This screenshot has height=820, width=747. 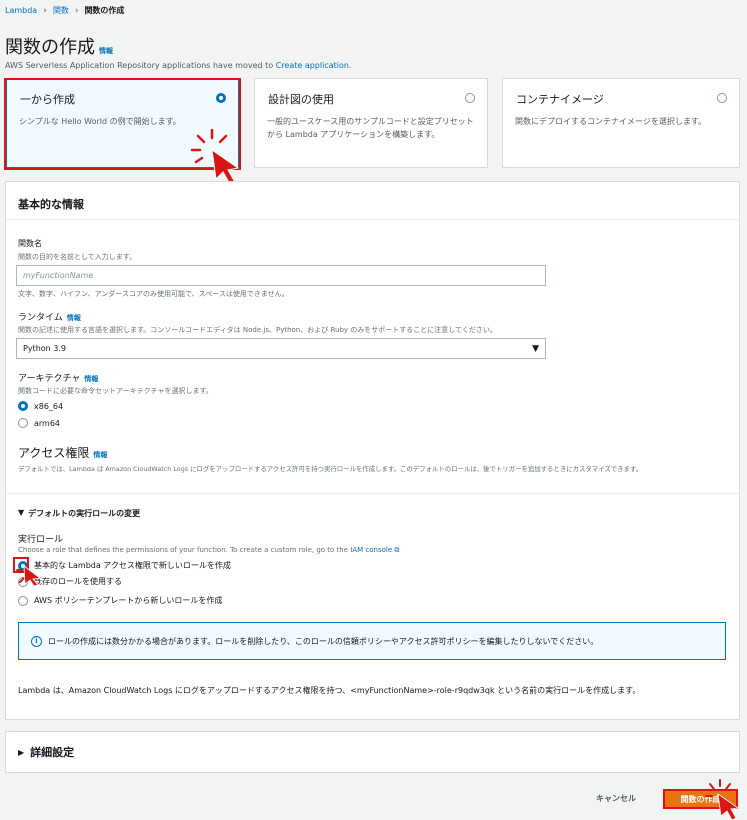 I want to click on breadcrumb: Lambda › 関数 › 関数の作成, so click(x=64, y=10).